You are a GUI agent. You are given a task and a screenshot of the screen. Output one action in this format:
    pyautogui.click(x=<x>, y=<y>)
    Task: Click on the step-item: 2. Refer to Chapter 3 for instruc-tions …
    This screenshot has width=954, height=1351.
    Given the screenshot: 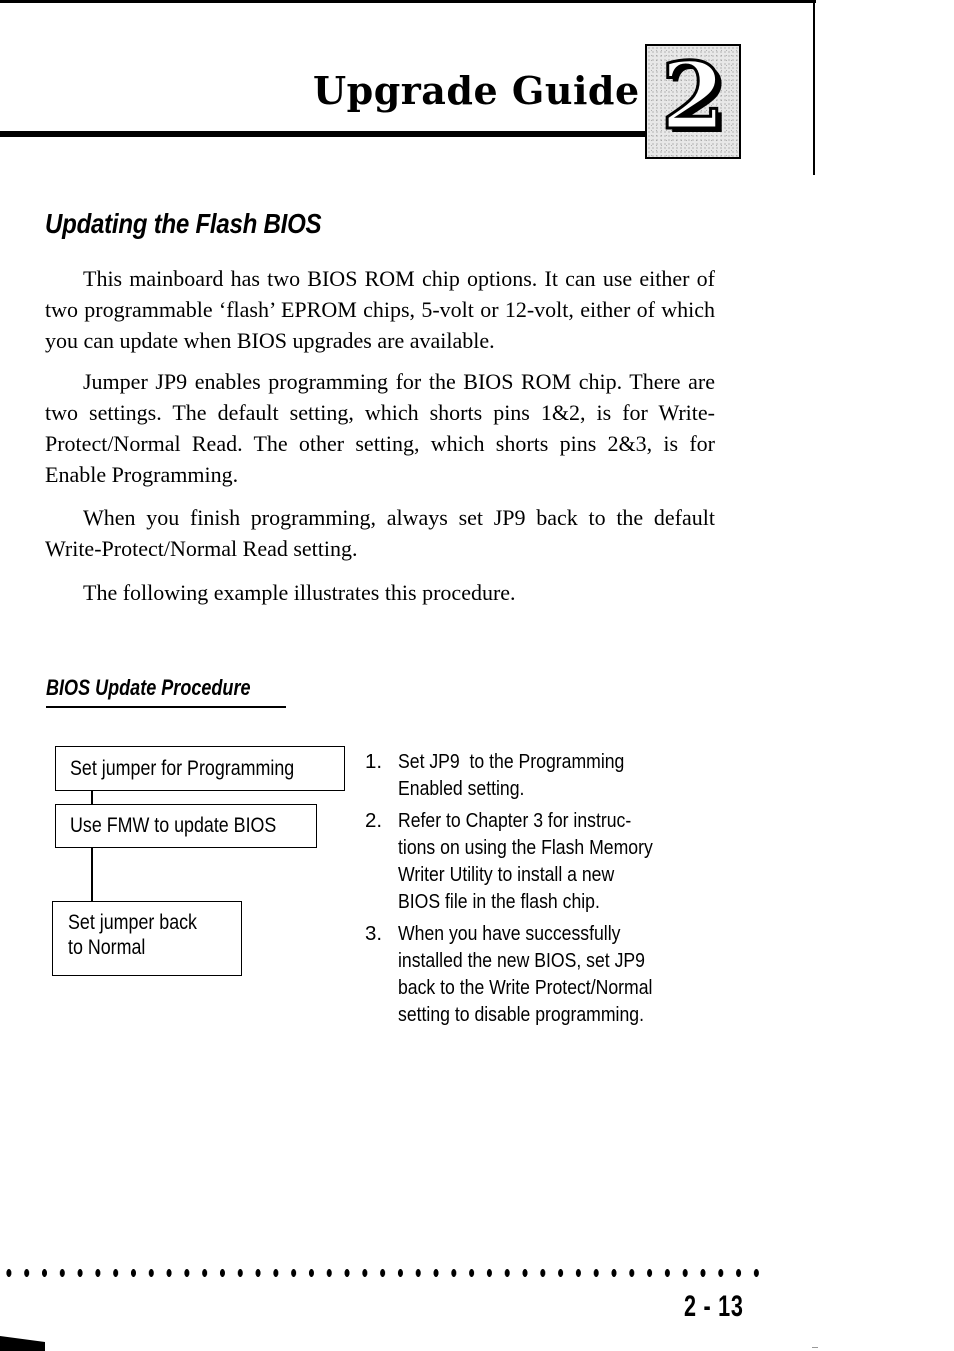 What is the action you would take?
    pyautogui.click(x=537, y=861)
    